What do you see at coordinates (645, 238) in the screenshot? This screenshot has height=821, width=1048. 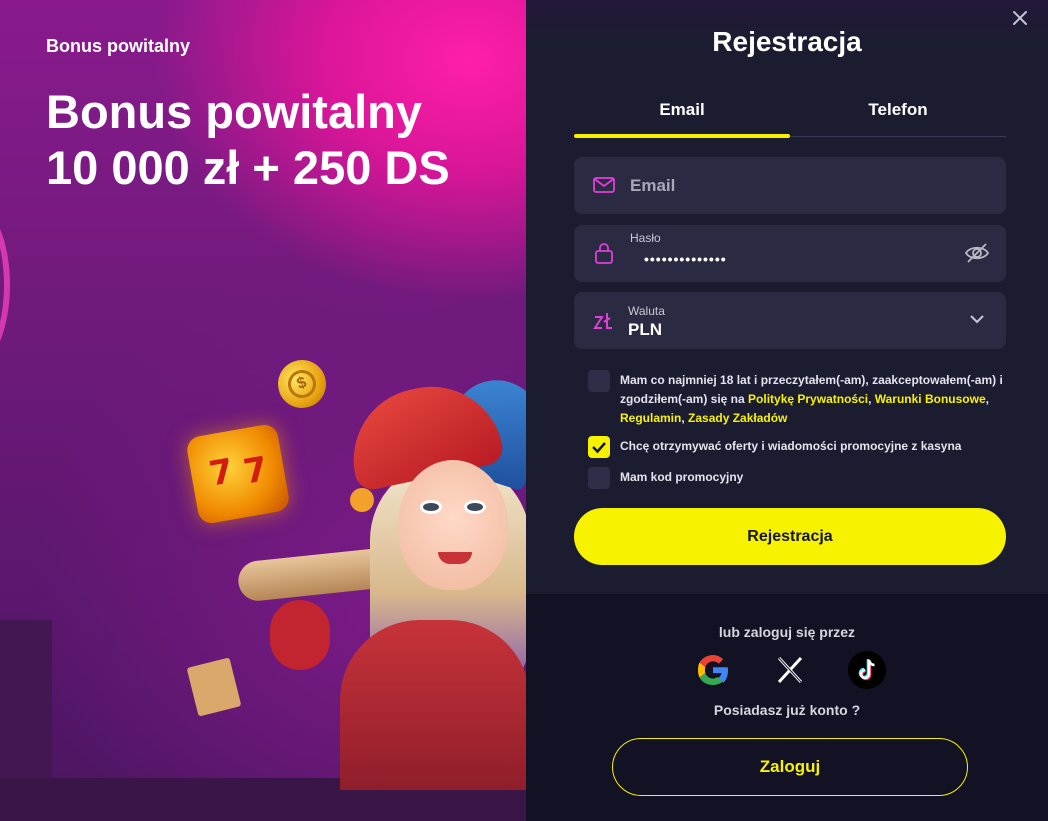 I see `password-label: Hasło` at bounding box center [645, 238].